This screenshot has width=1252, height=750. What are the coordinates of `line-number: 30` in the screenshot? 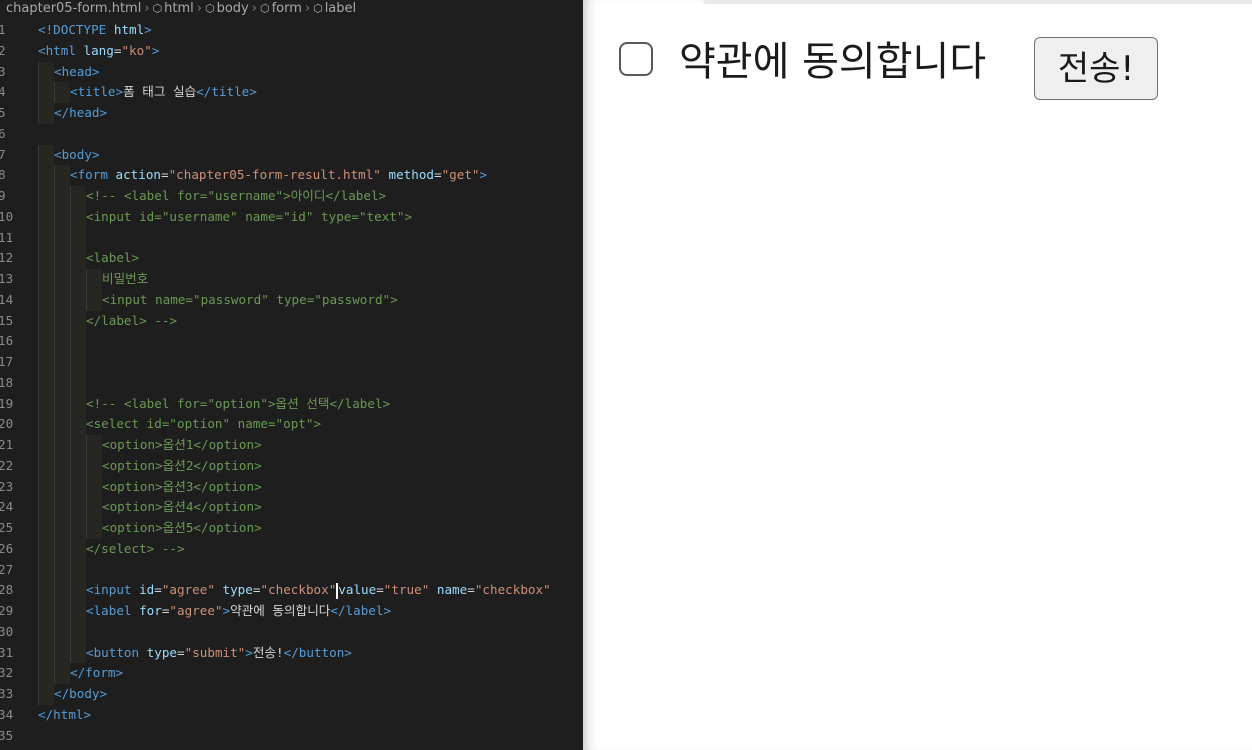 It's located at (7, 631).